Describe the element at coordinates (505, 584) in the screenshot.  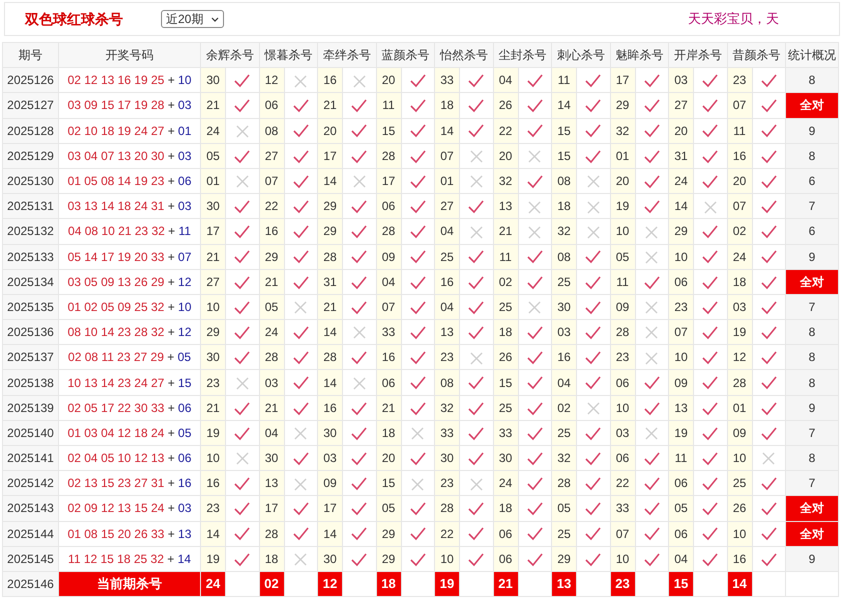
I see `current-kill-number: 21` at that location.